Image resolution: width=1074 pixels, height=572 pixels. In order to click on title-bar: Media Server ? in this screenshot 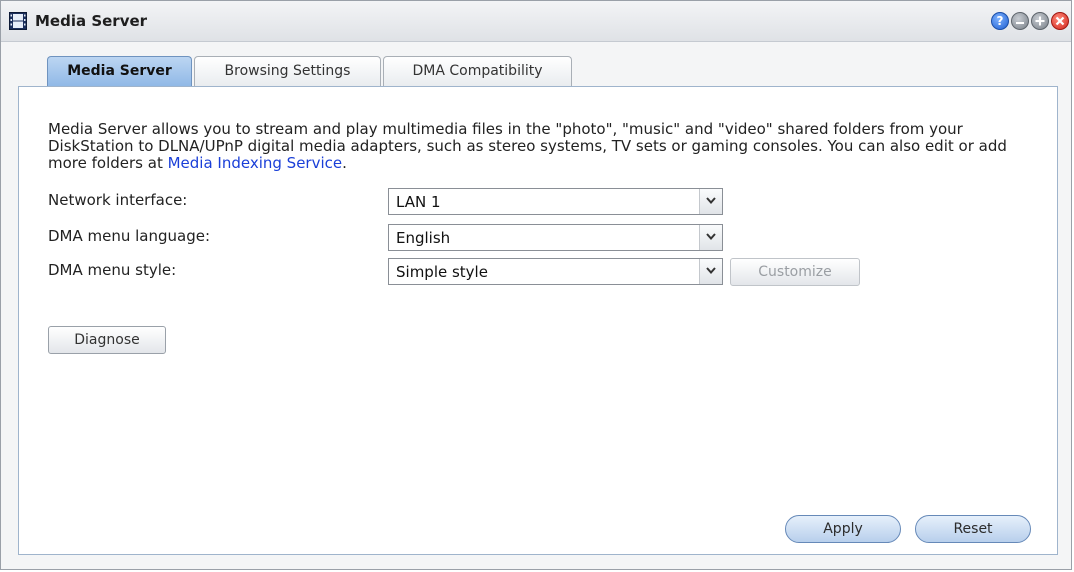, I will do `click(536, 21)`.